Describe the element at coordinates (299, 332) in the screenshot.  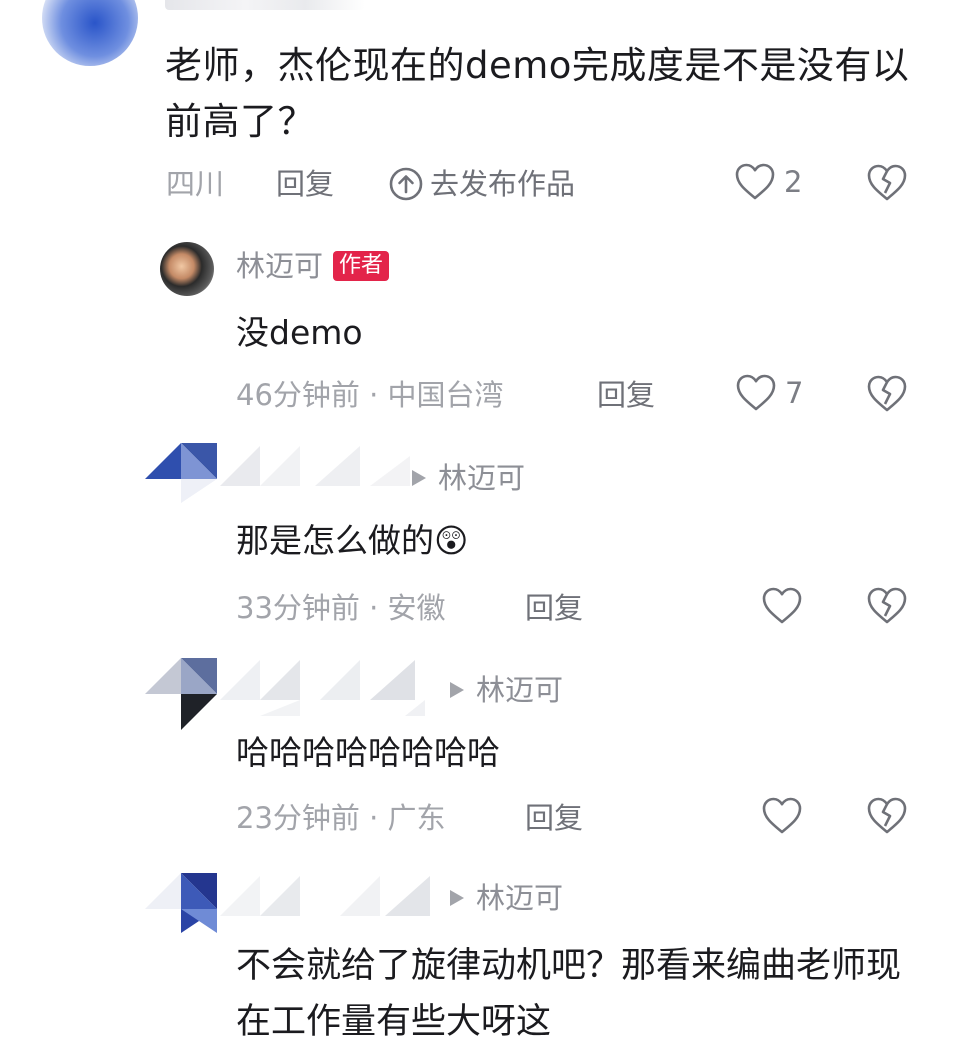
I see `reply-text: 没demo` at that location.